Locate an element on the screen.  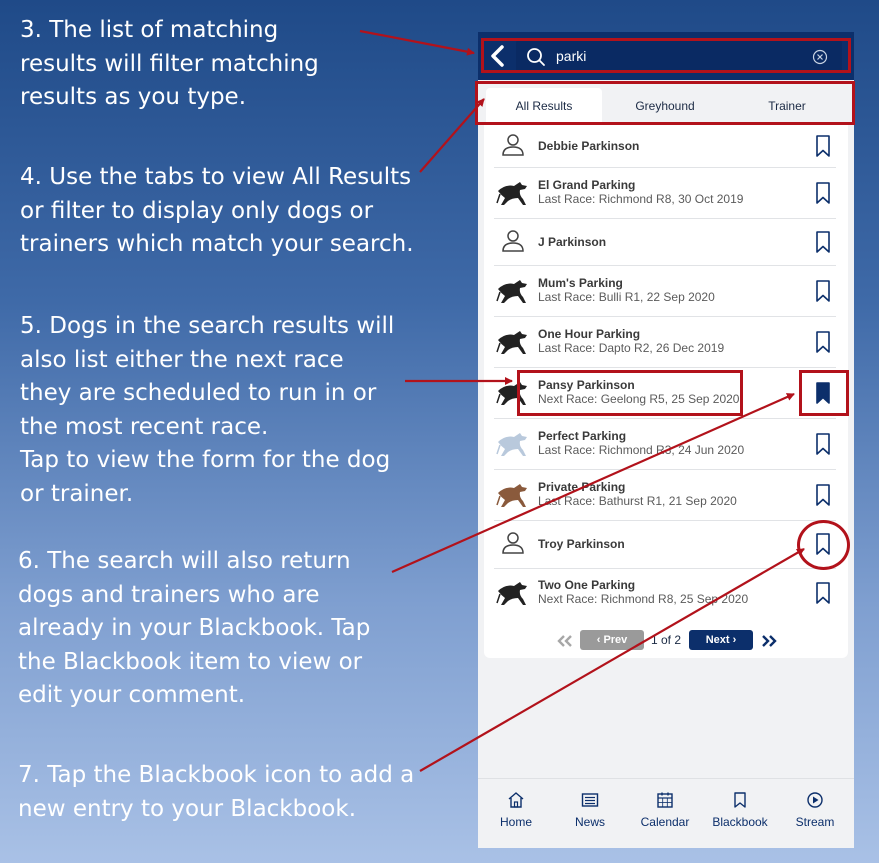
trainer-result-row: J Parkinson is located at coordinates (665, 242).